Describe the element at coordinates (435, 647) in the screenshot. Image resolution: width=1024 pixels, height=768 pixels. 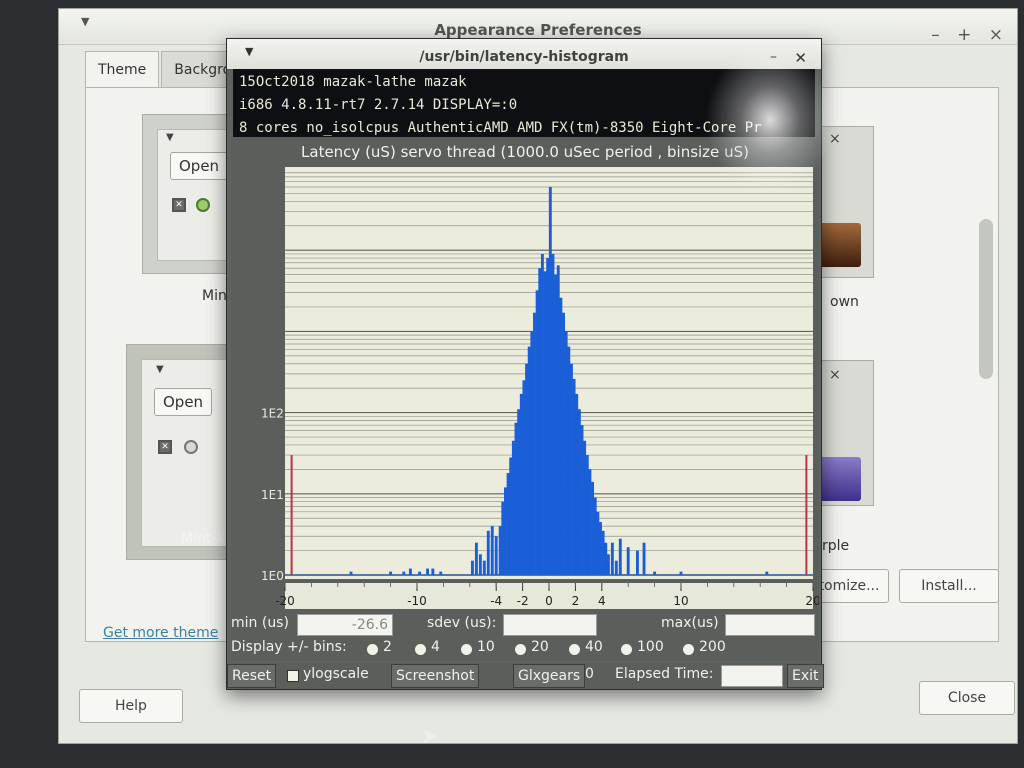
I see `bin-label-4: 4` at that location.